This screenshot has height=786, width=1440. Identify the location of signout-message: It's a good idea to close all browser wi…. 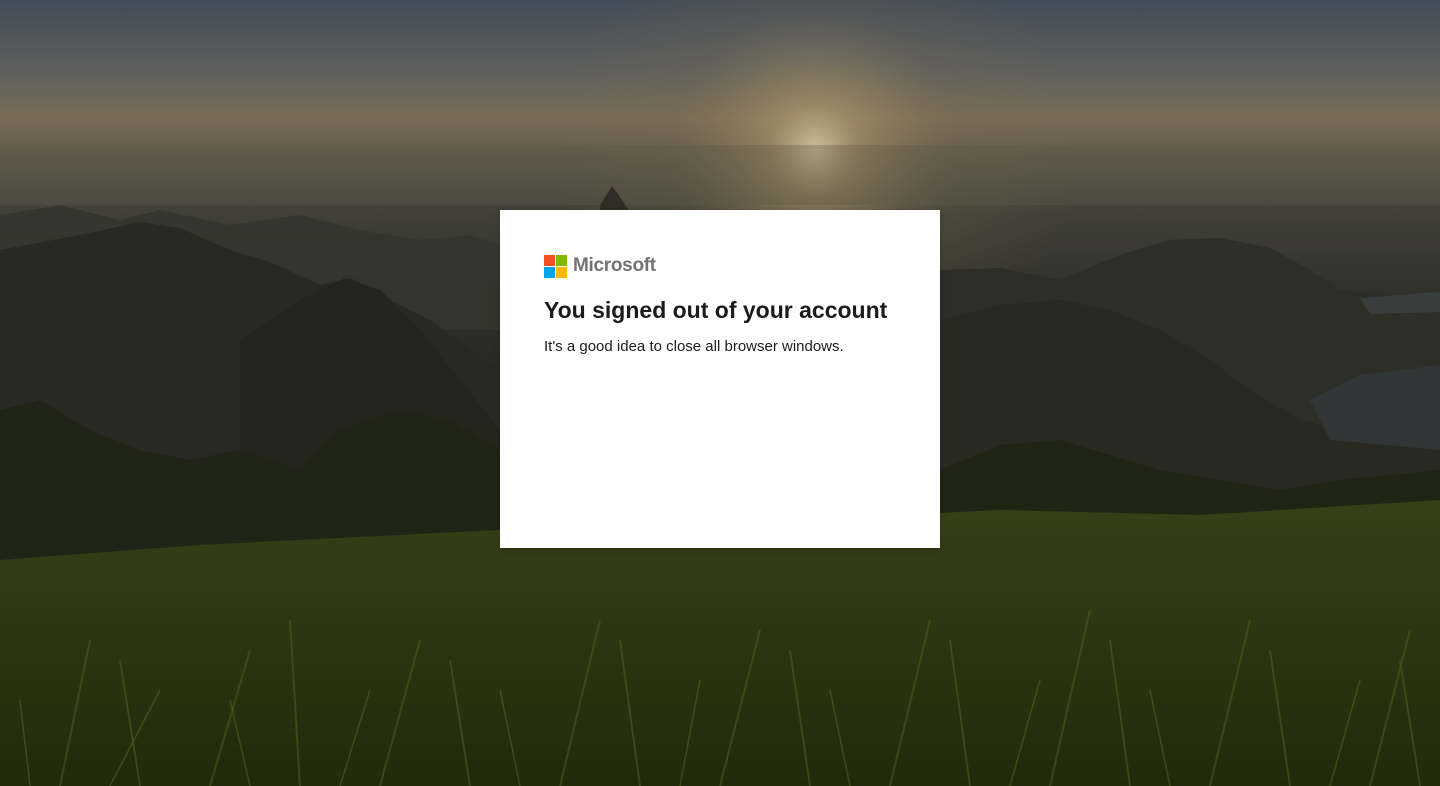
(694, 346).